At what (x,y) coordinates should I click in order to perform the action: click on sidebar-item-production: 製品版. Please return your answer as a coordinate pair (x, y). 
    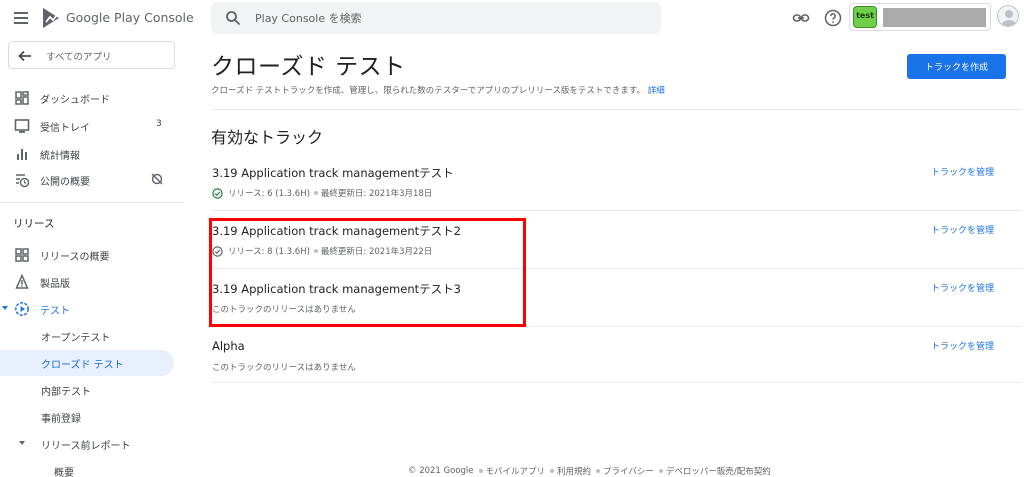
    Looking at the image, I should click on (87, 282).